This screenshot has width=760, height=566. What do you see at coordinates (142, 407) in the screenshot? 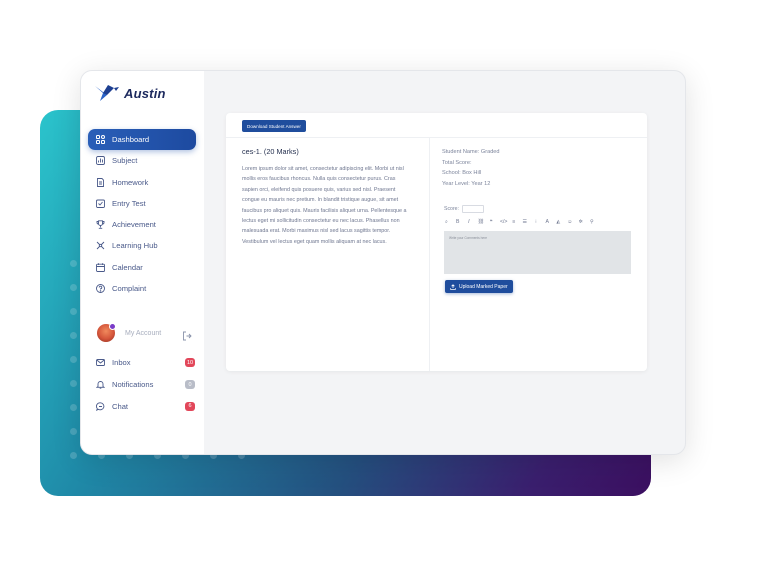
I see `sidebar-item-chat: Chat 6` at bounding box center [142, 407].